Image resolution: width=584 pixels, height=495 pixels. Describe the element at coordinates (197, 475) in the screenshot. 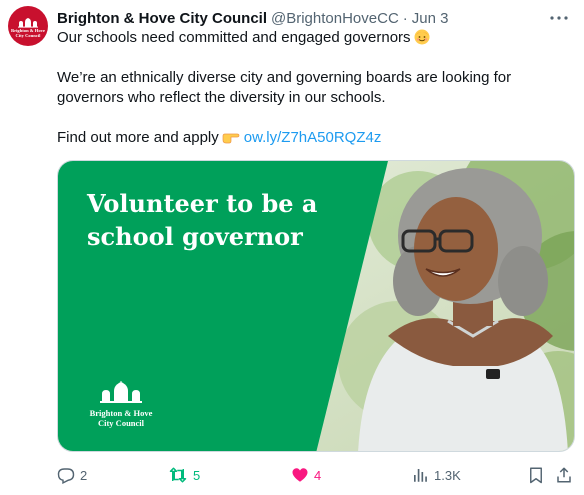

I see `retweet-count: 5` at that location.